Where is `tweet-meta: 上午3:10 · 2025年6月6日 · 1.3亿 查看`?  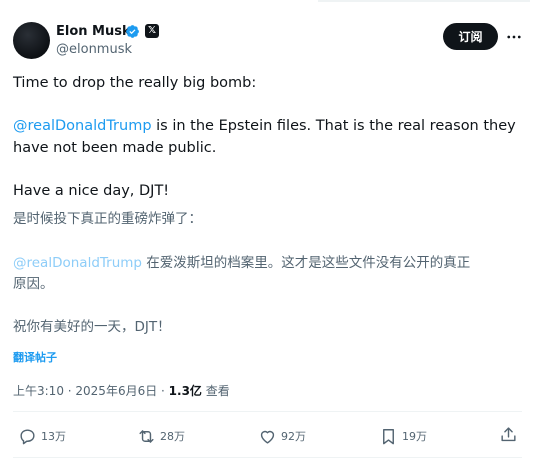
tweet-meta: 上午3:10 · 2025年6月6日 · 1.3亿 查看 is located at coordinates (121, 390).